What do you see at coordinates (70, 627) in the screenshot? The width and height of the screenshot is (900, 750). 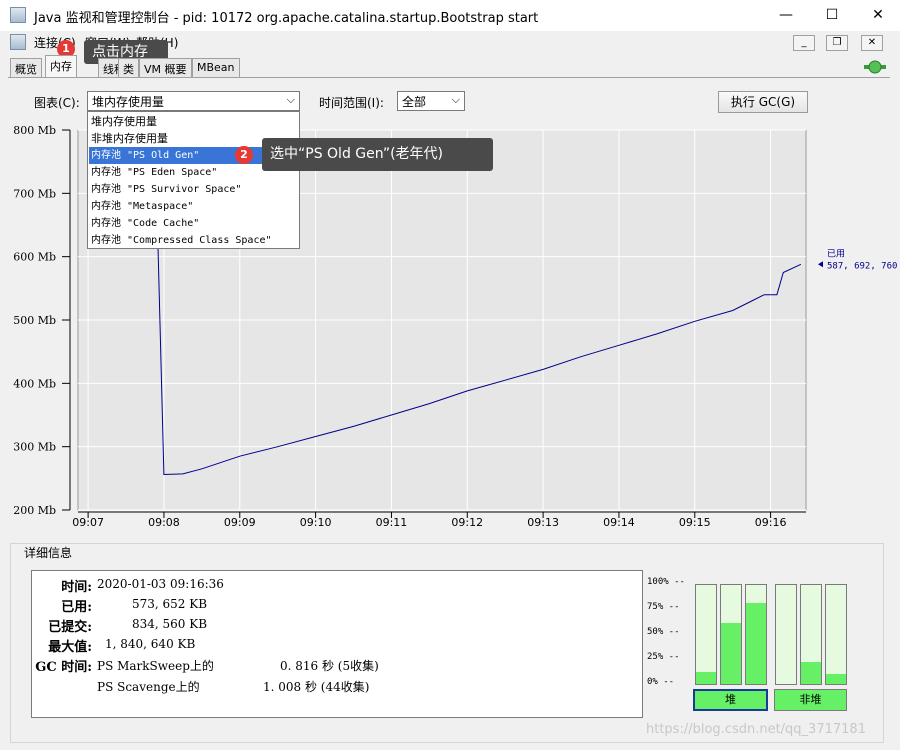 I see `detail-key-committed: 已提交:` at bounding box center [70, 627].